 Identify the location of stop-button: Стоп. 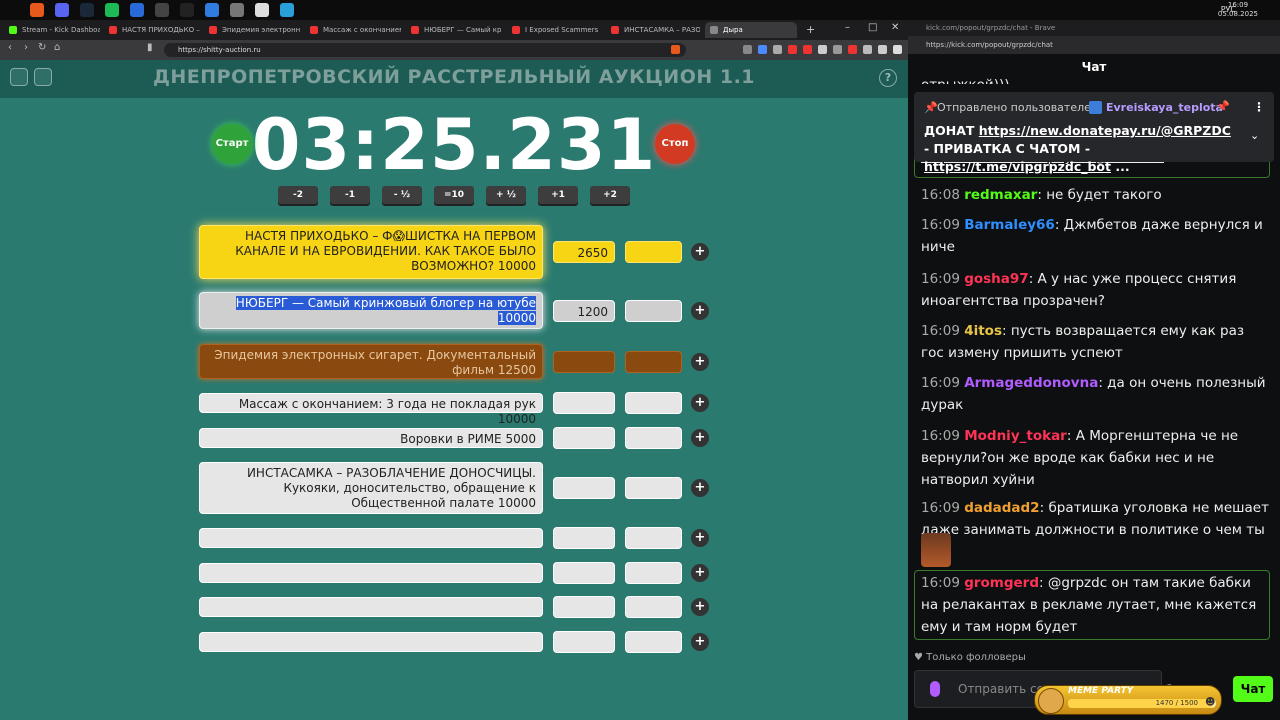
(675, 144).